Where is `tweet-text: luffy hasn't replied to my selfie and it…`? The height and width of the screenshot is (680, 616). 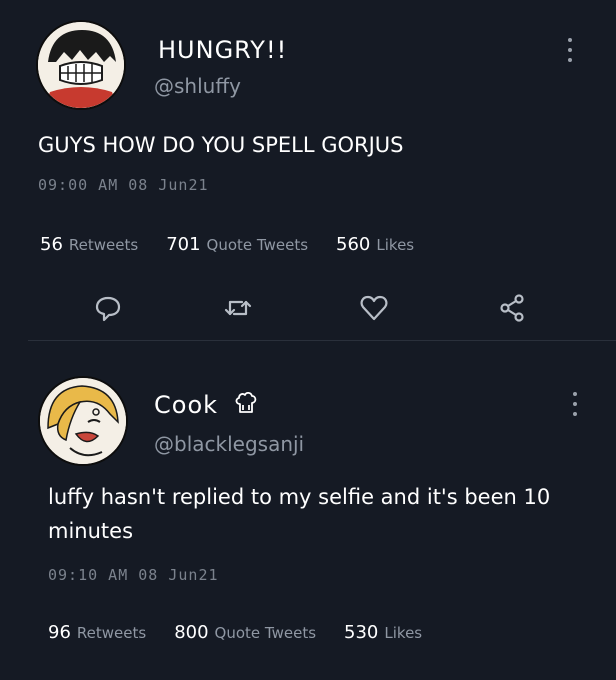 tweet-text: luffy hasn't replied to my selfie and it… is located at coordinates (299, 514).